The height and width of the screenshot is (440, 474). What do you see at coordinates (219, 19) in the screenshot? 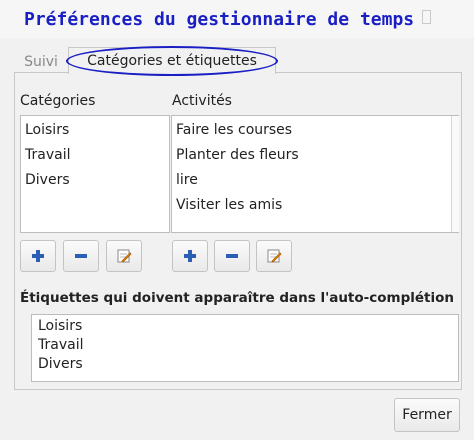
I see `window-title: Préférences du gestionnaire de temps` at bounding box center [219, 19].